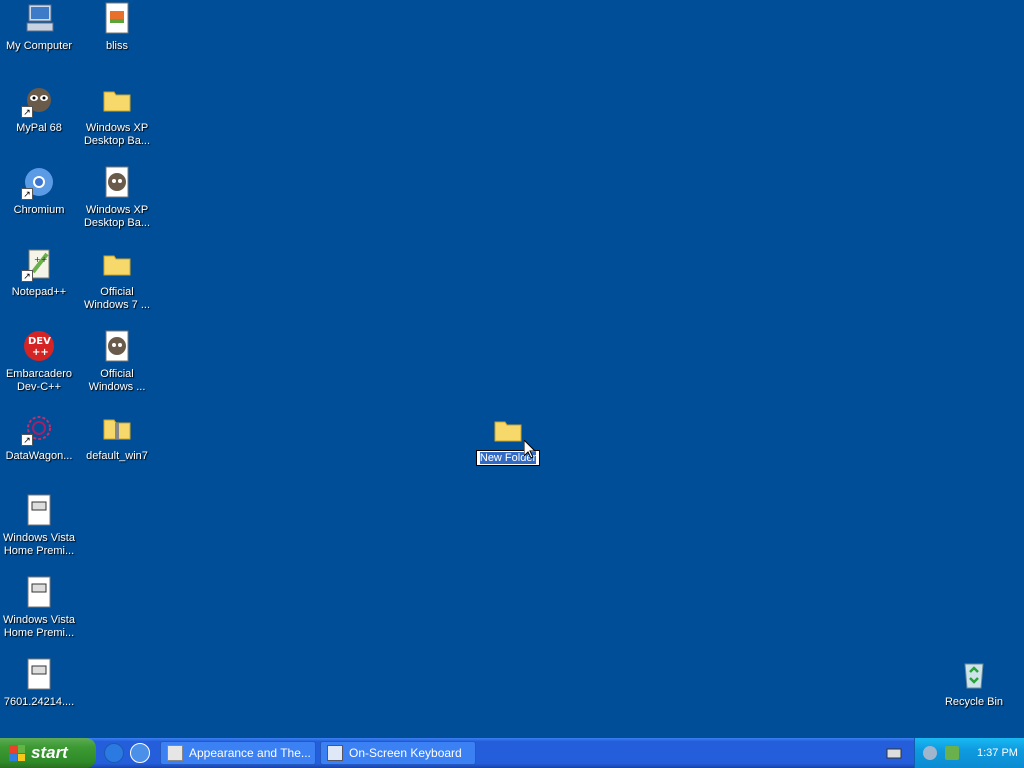 Image resolution: width=1024 pixels, height=768 pixels. I want to click on desktop-icon-recycle-bin: Recycle Bin, so click(974, 683).